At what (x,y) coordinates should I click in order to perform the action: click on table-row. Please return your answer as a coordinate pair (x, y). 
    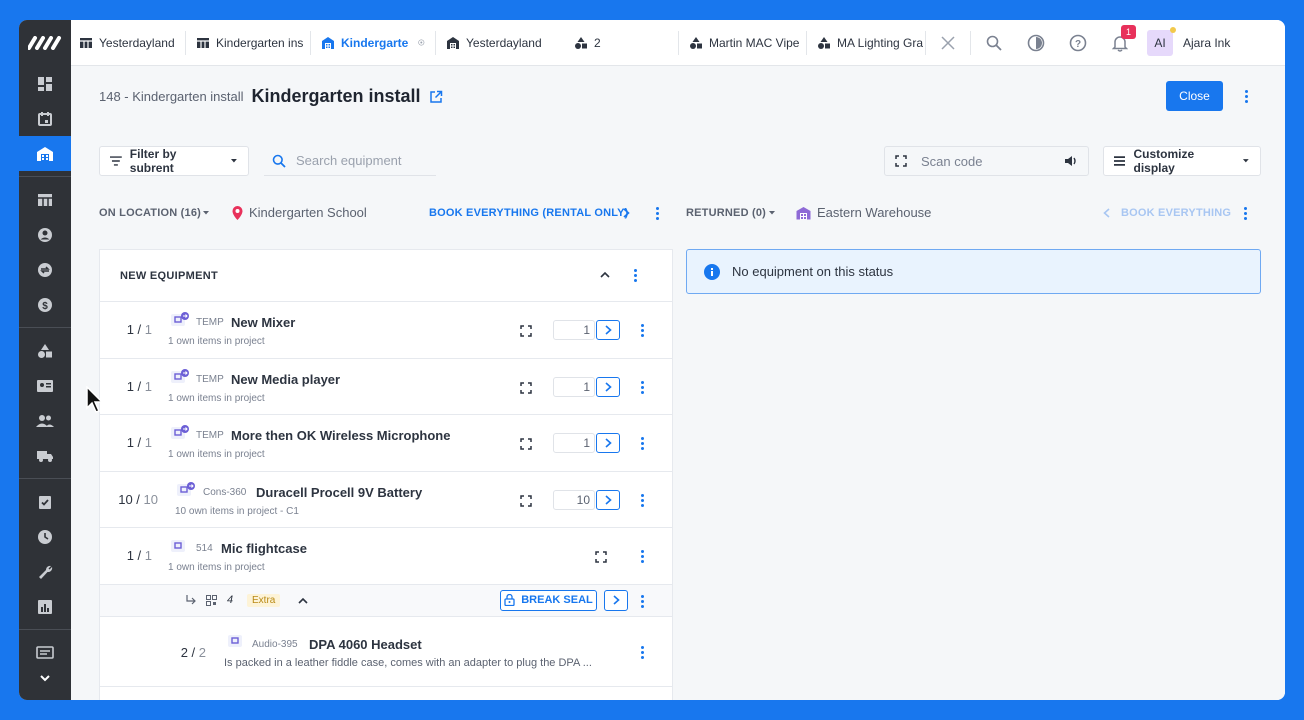
    Looking at the image, I should click on (386, 694).